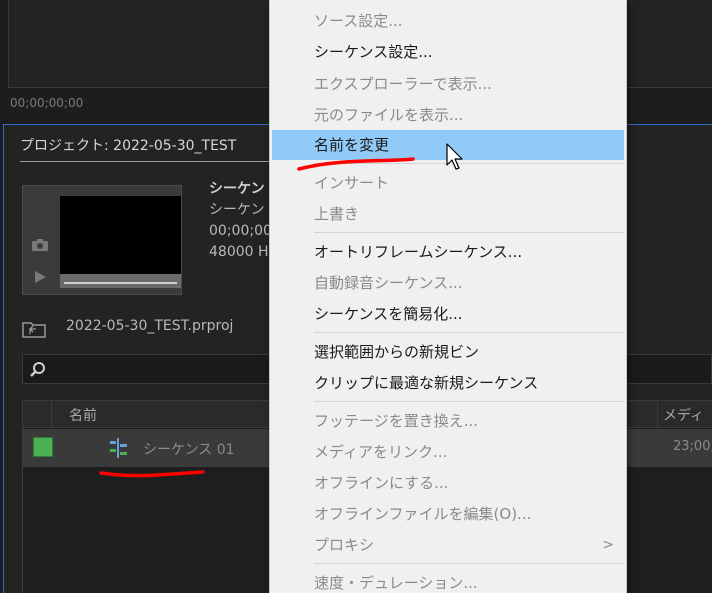  I want to click on menu-item-new-sequence-from-clip: クリップに最適な新規シーケンス, so click(448, 383).